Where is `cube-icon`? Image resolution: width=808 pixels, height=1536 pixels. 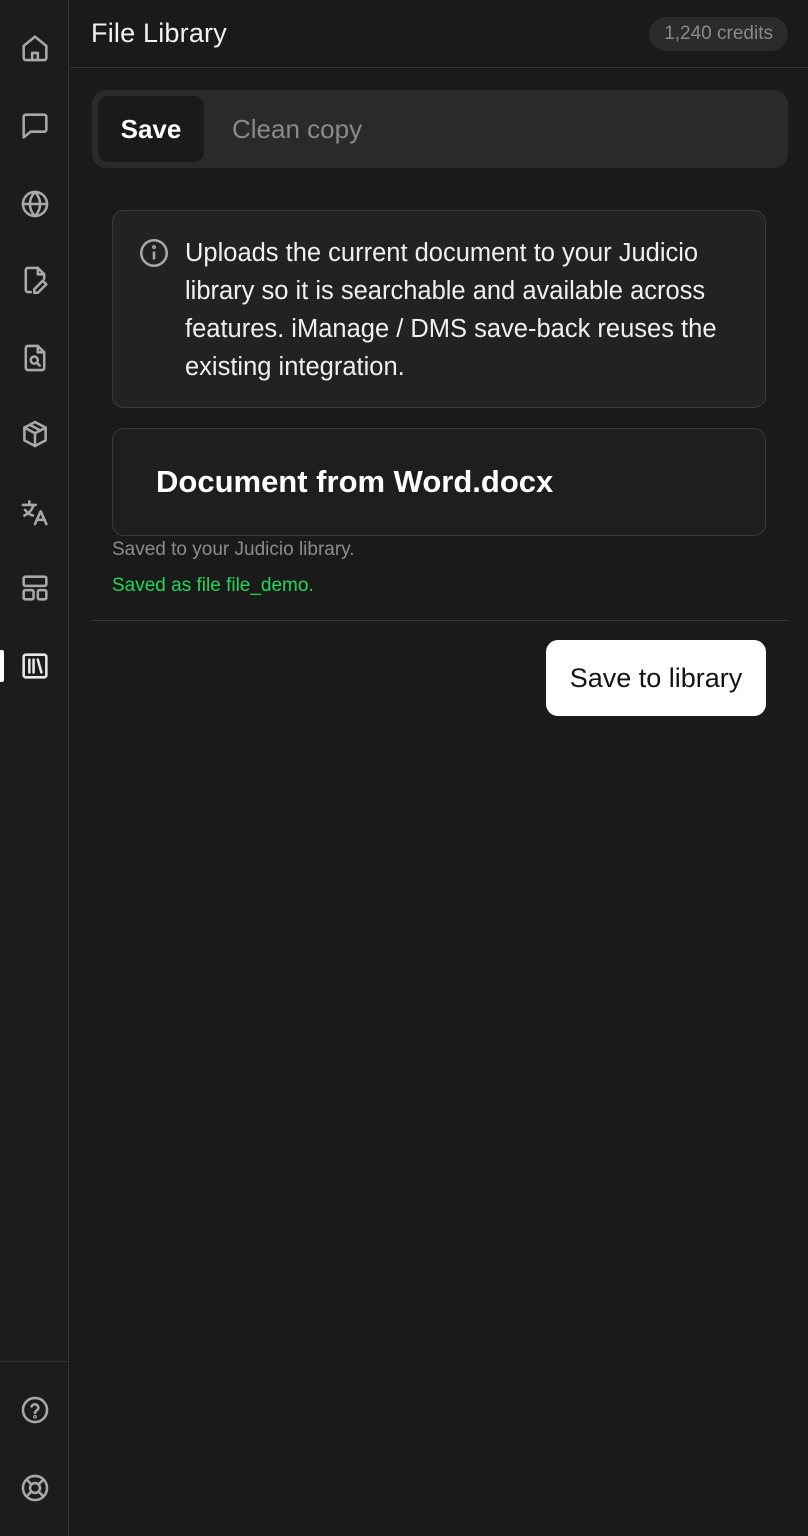 cube-icon is located at coordinates (34, 434).